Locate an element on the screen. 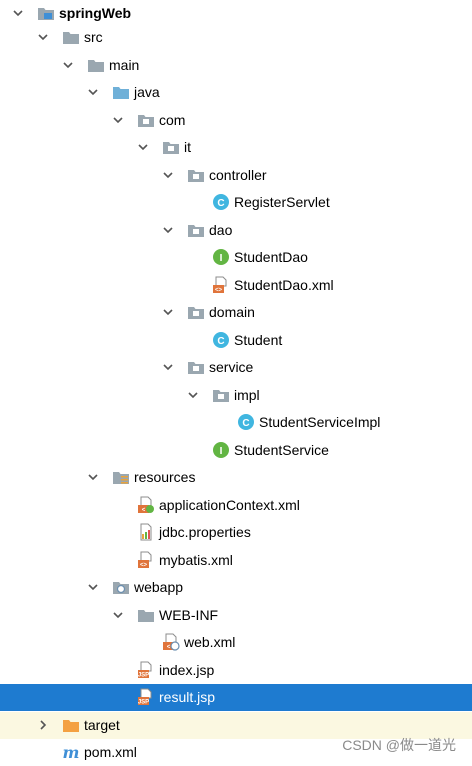  properties-file-icon is located at coordinates (146, 532).